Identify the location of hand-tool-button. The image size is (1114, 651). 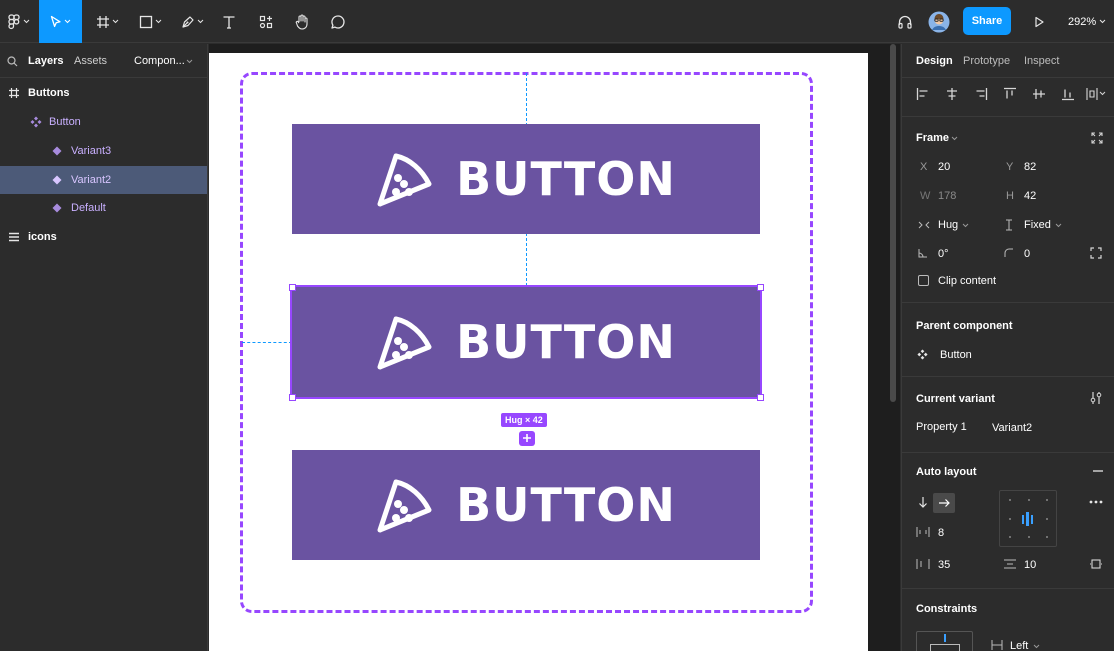
(302, 21).